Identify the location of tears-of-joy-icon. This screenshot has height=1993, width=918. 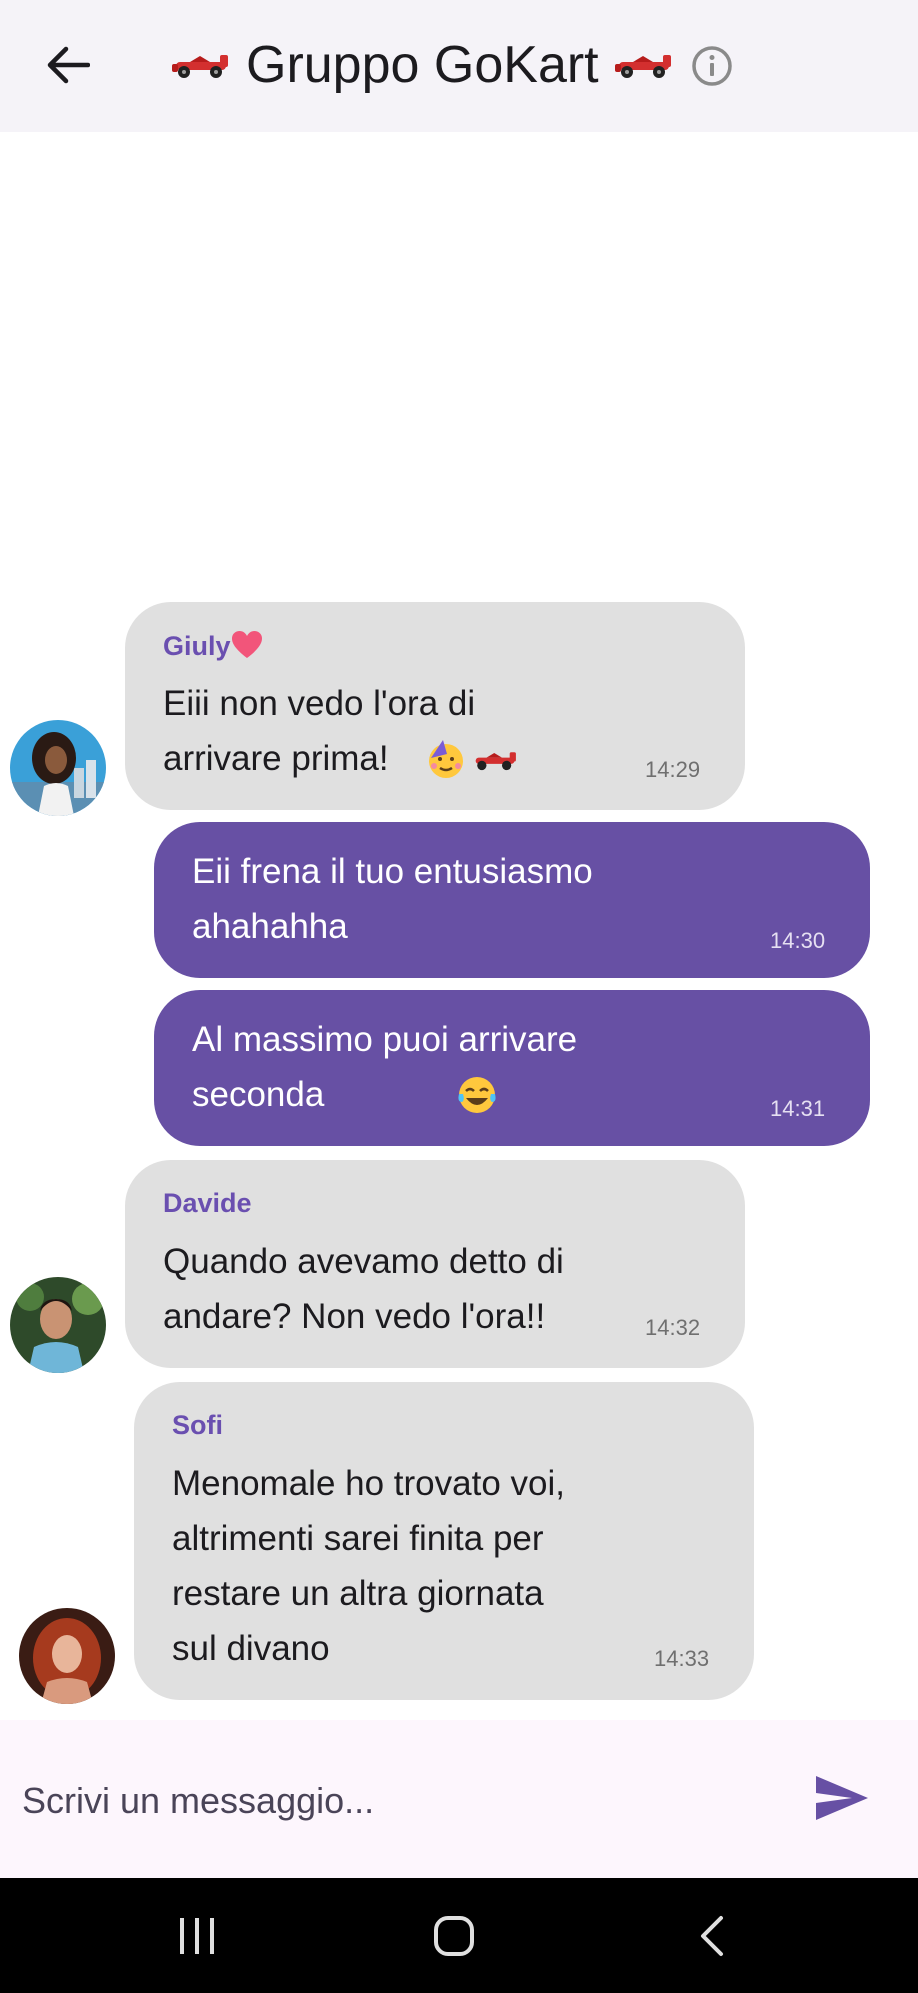
(477, 1095).